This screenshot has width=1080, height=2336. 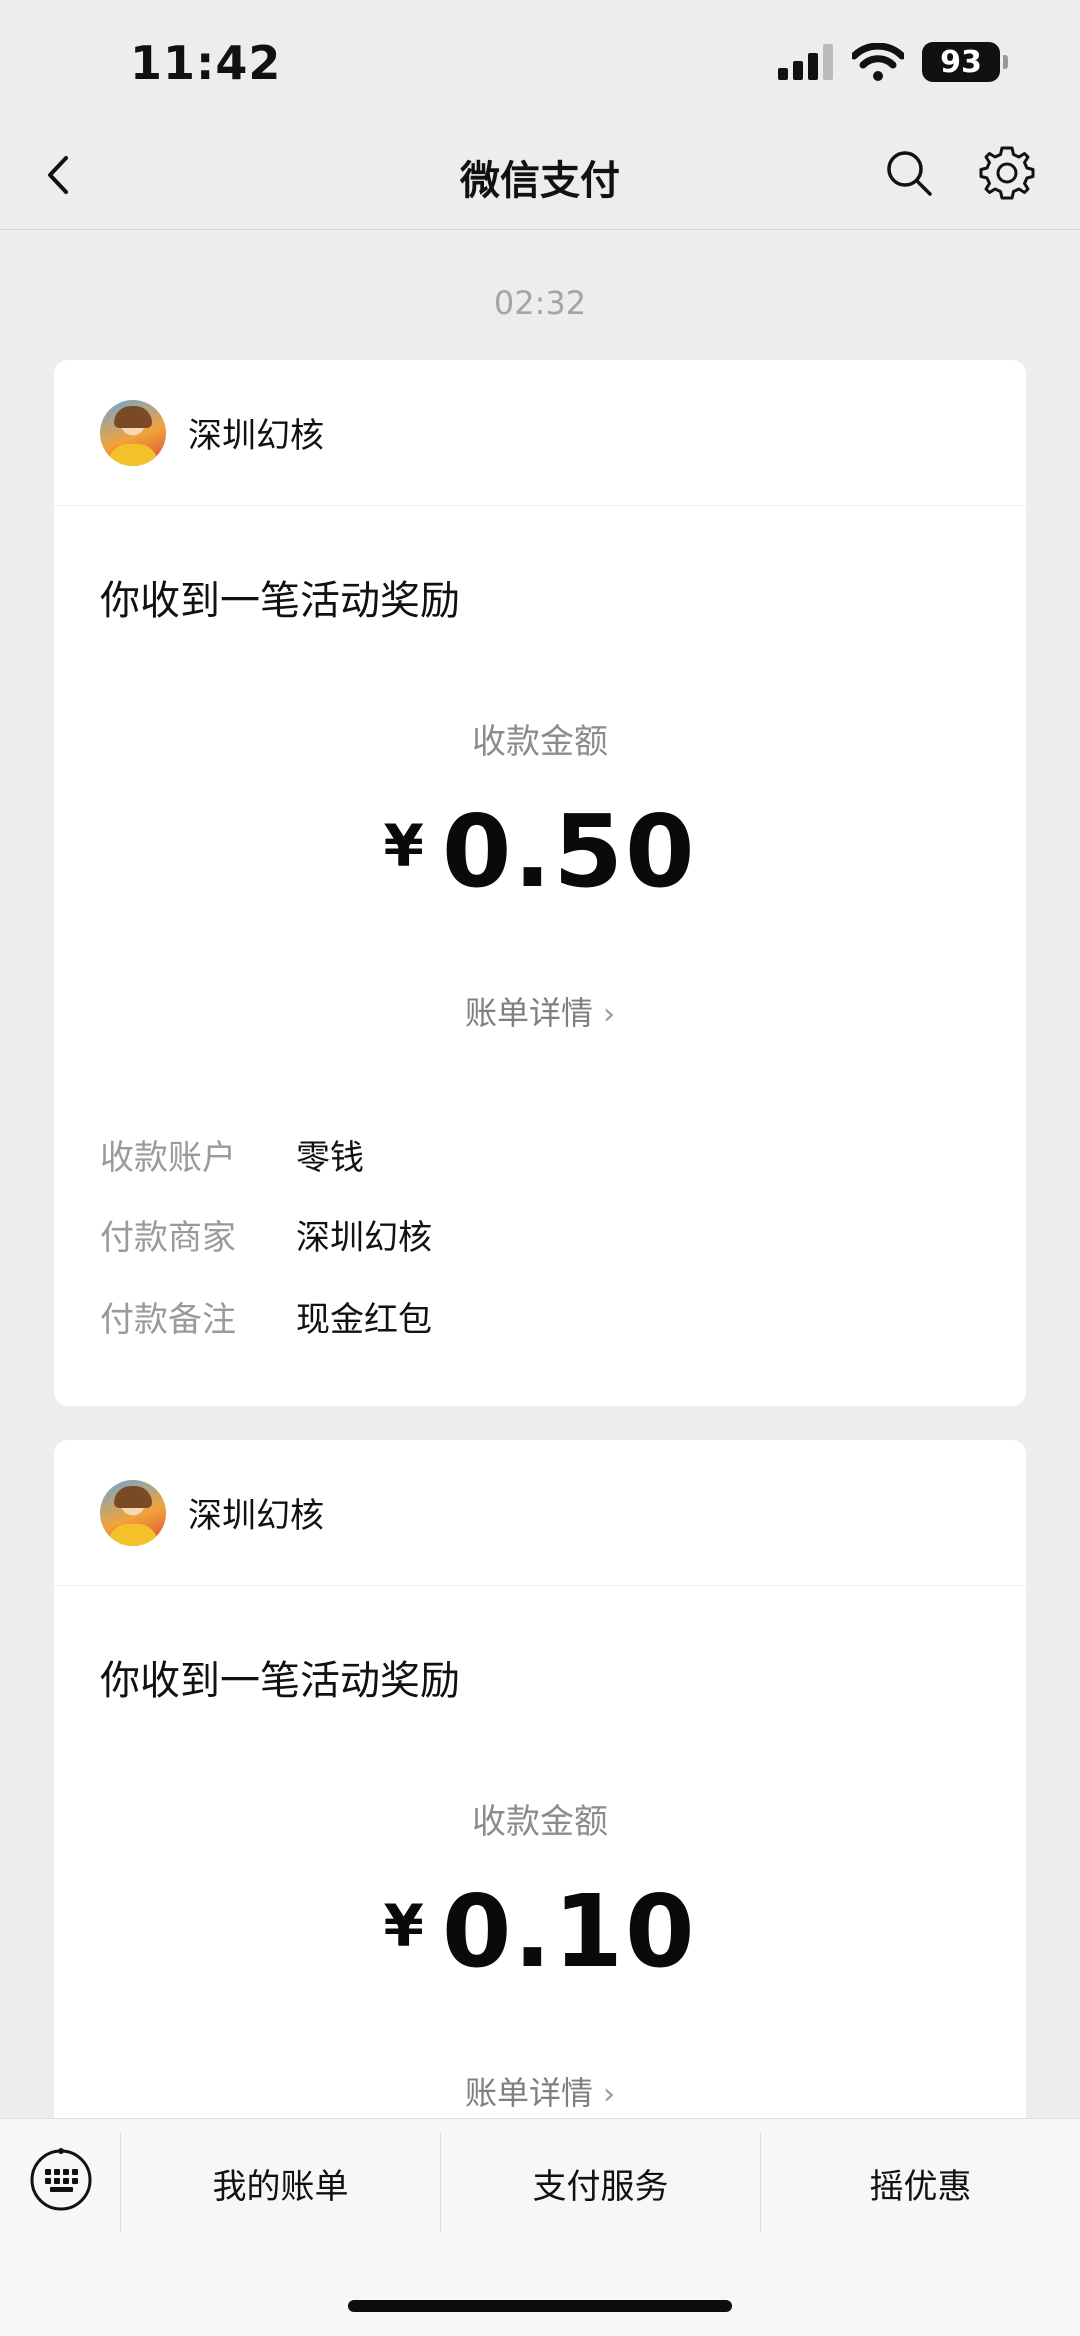 I want to click on info-row-account: 收款账户 零钱, so click(x=232, y=1154).